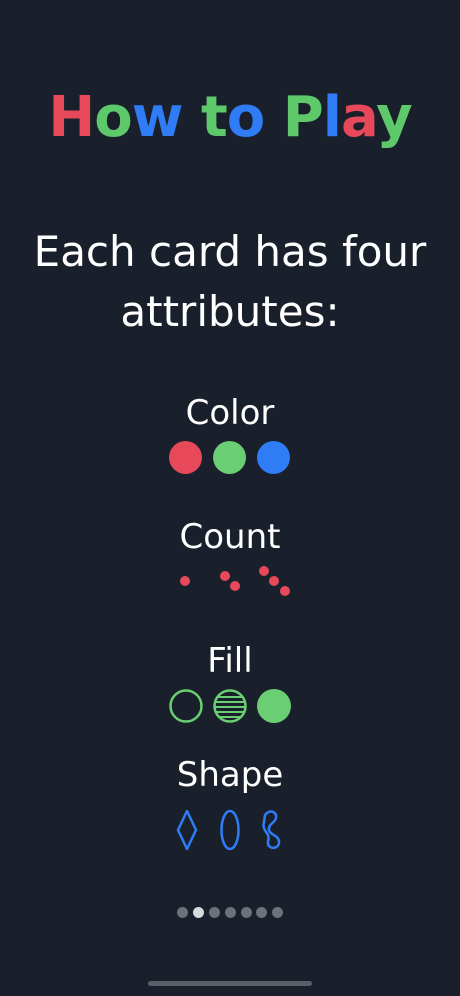 The width and height of the screenshot is (460, 996). What do you see at coordinates (185, 457) in the screenshot?
I see `red-color-swatch` at bounding box center [185, 457].